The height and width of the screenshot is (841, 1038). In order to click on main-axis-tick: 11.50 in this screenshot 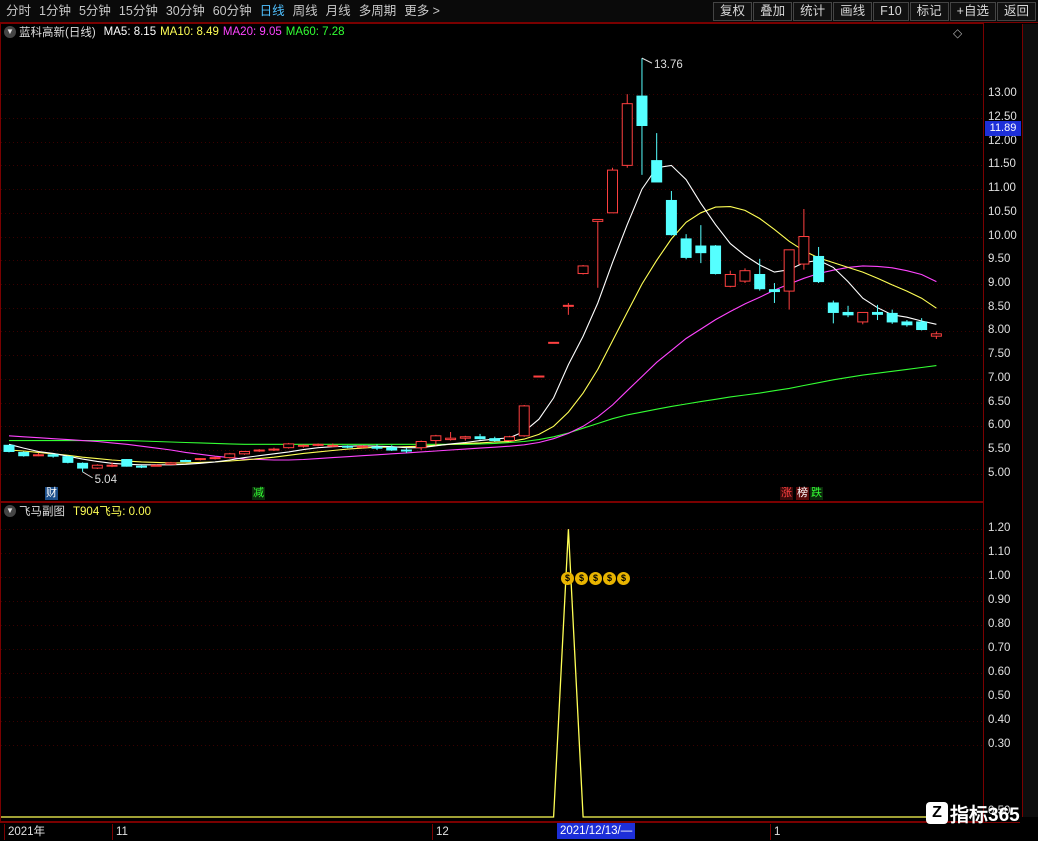, I will do `click(1002, 164)`.